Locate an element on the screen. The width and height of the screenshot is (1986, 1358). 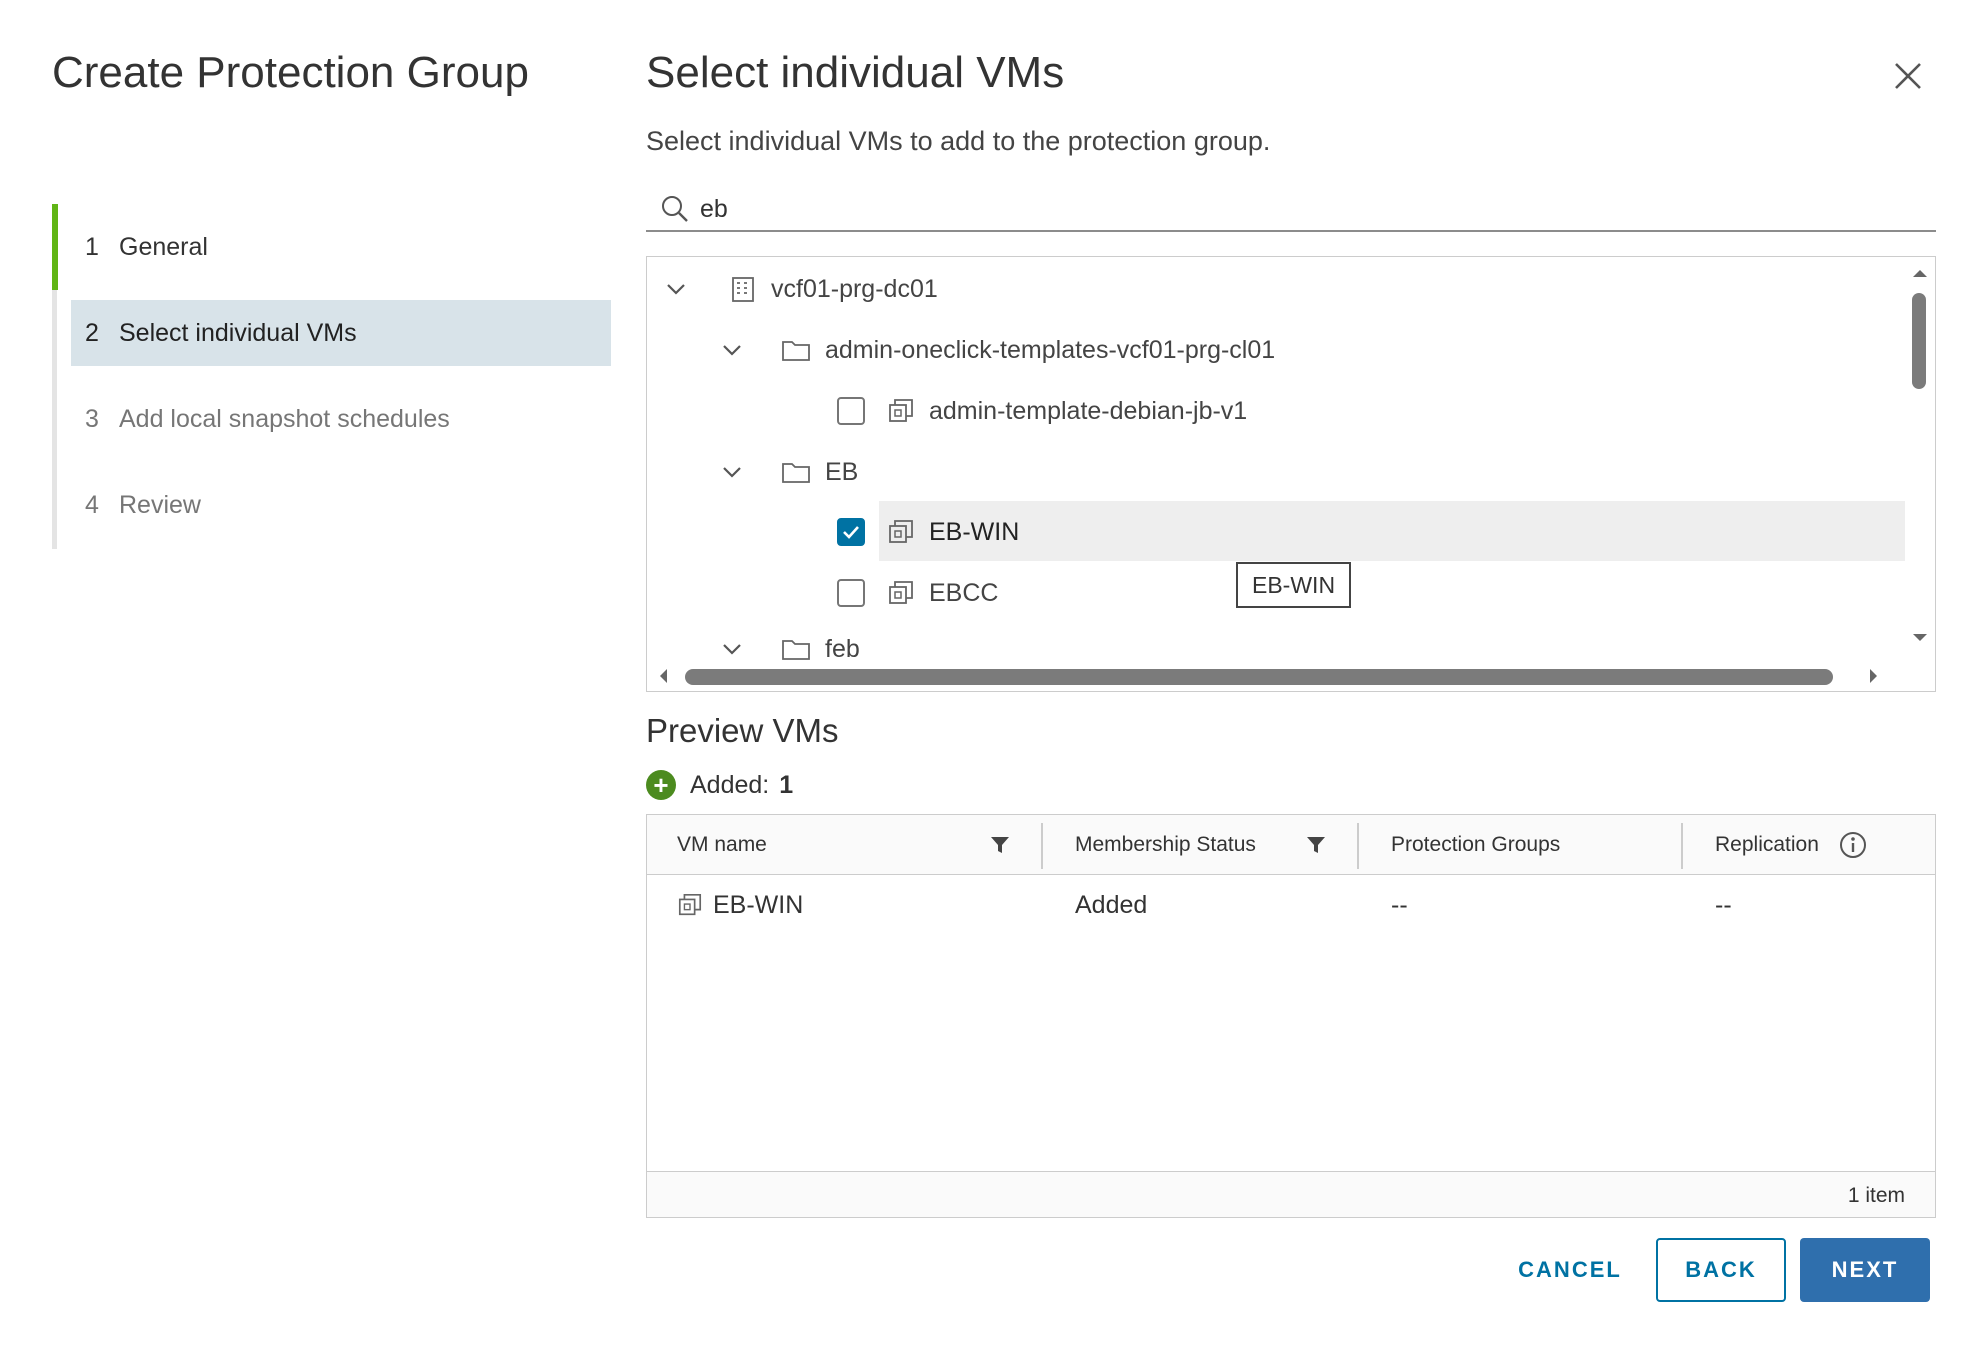
cell-vm-name: EB-WIN is located at coordinates (740, 905).